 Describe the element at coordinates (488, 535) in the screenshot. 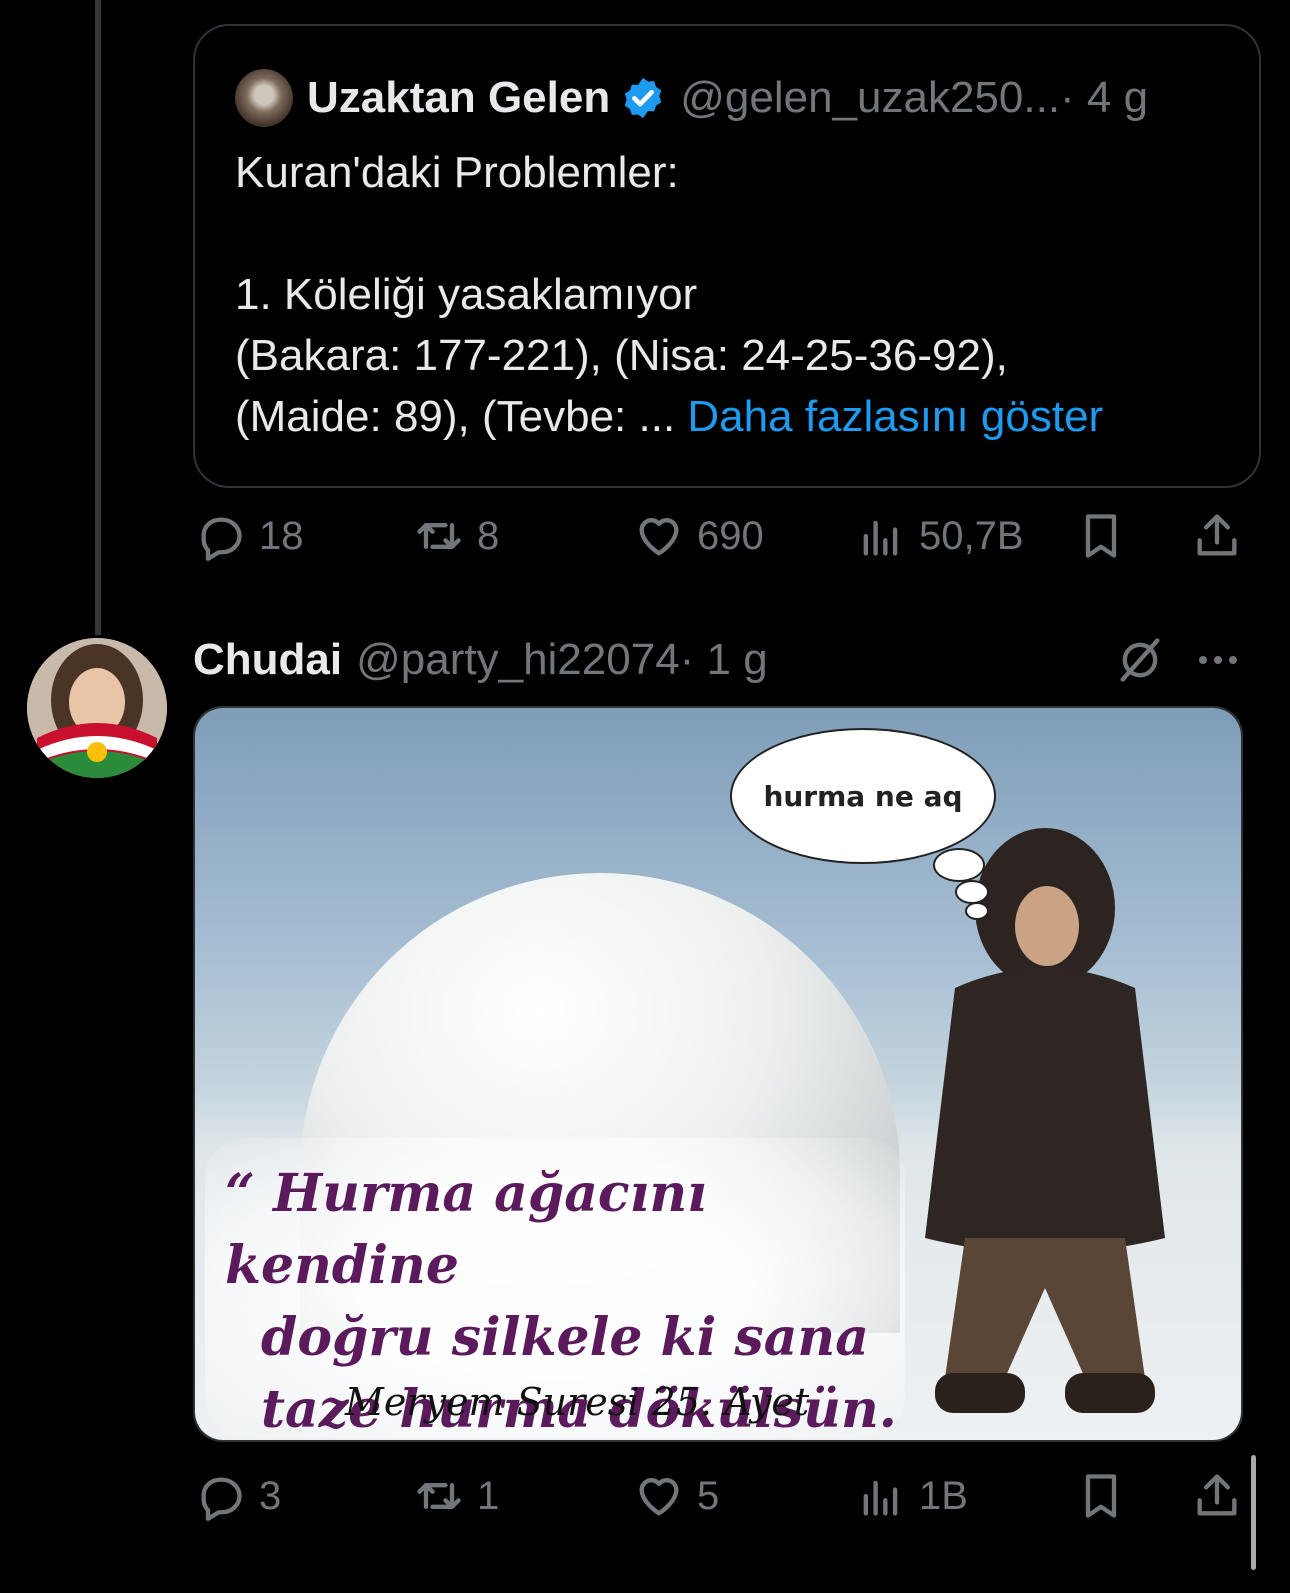

I see `repost-count: 8` at that location.